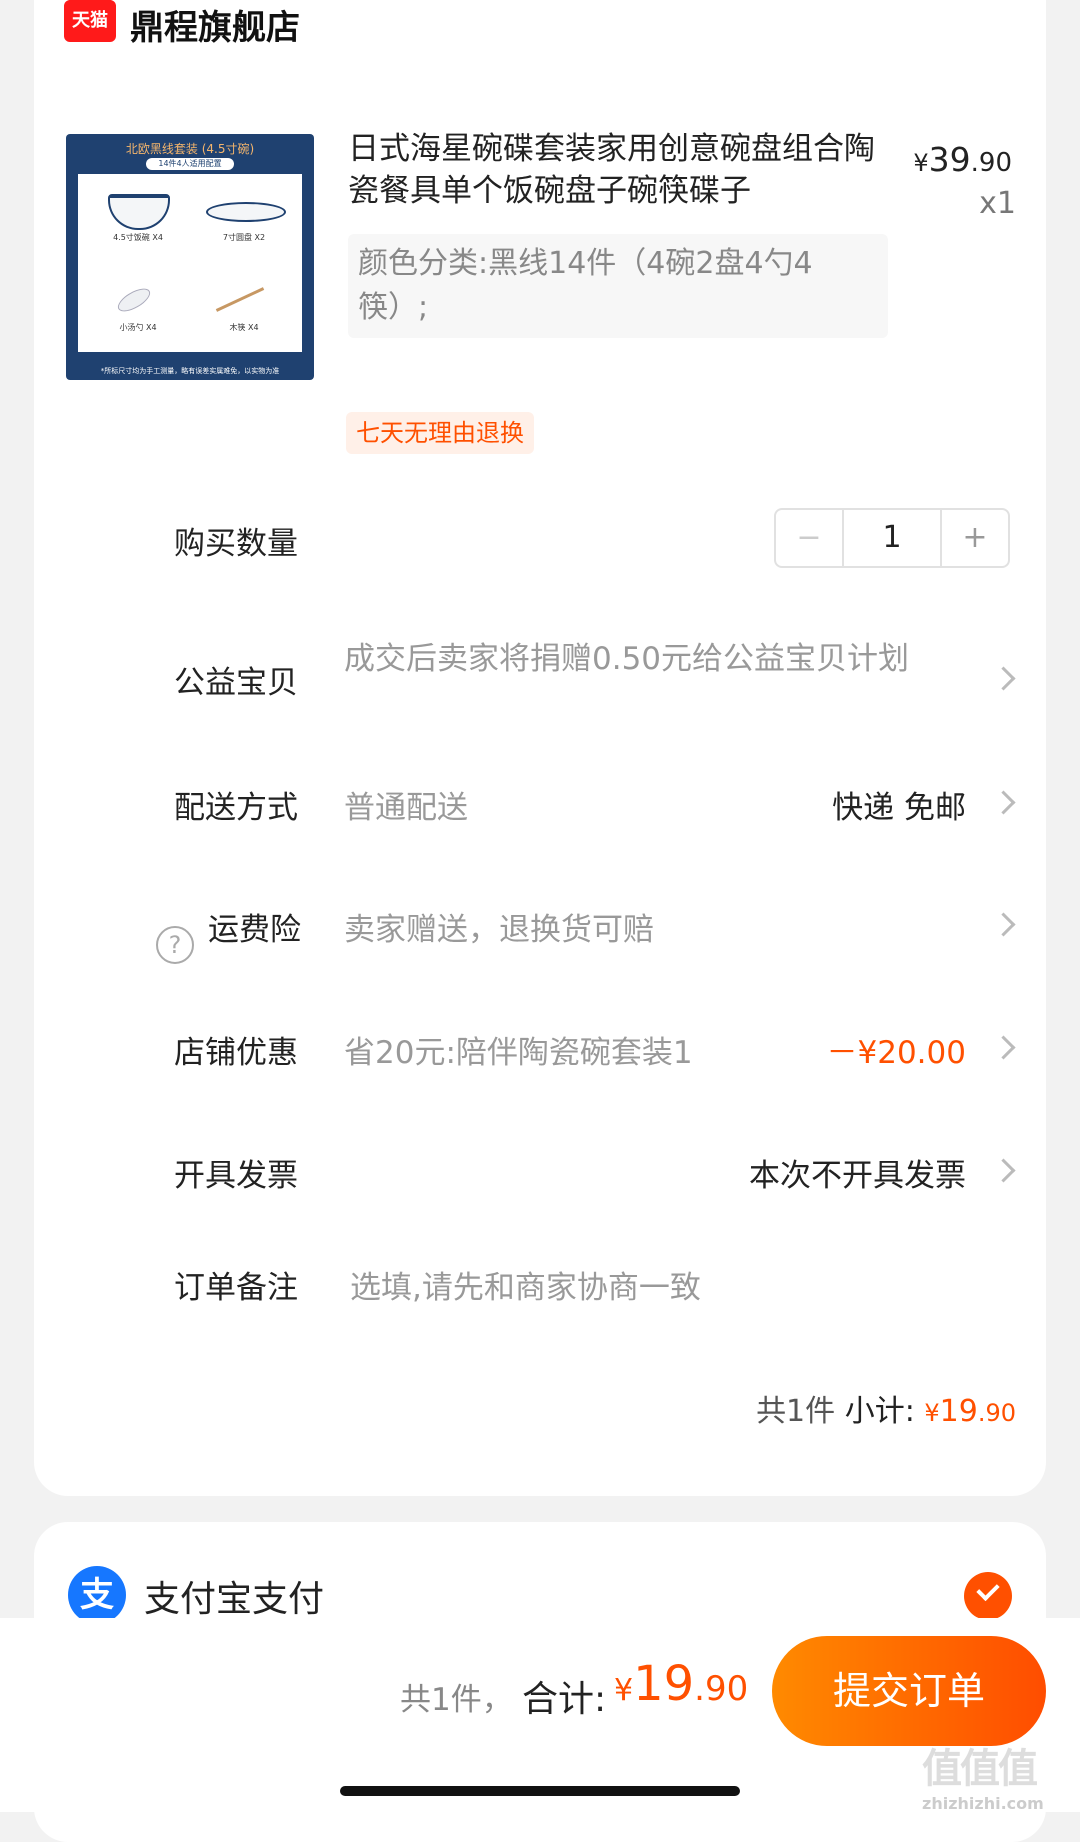  I want to click on charity-value: 成交后卖家将捐赠0.50元给公益宝贝计划, so click(644, 659).